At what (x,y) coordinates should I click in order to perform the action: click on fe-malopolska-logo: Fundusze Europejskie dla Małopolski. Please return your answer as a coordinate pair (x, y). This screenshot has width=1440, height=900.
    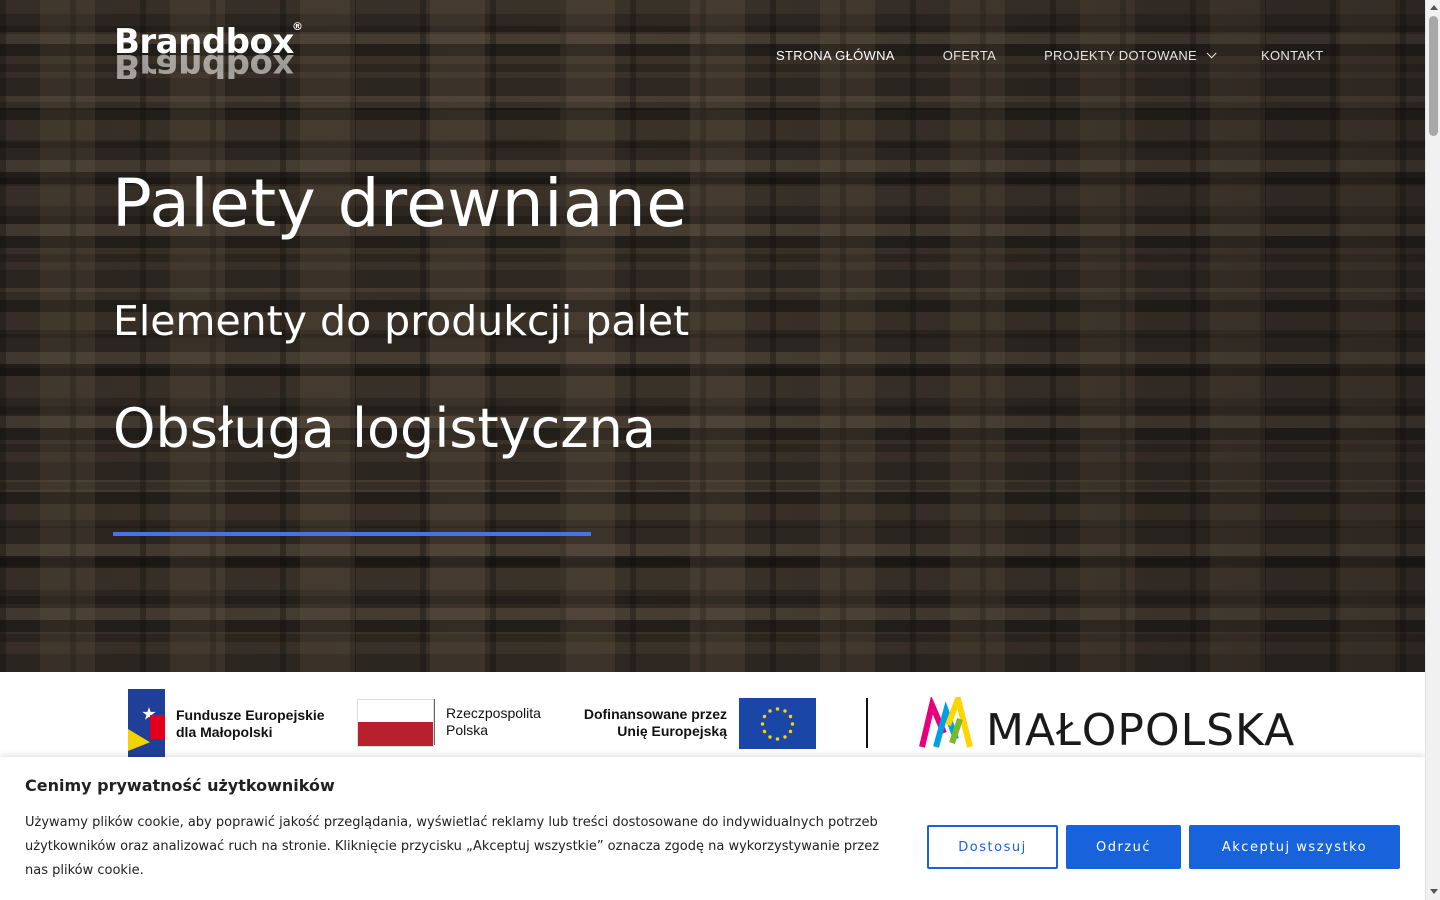
    Looking at the image, I should click on (228, 724).